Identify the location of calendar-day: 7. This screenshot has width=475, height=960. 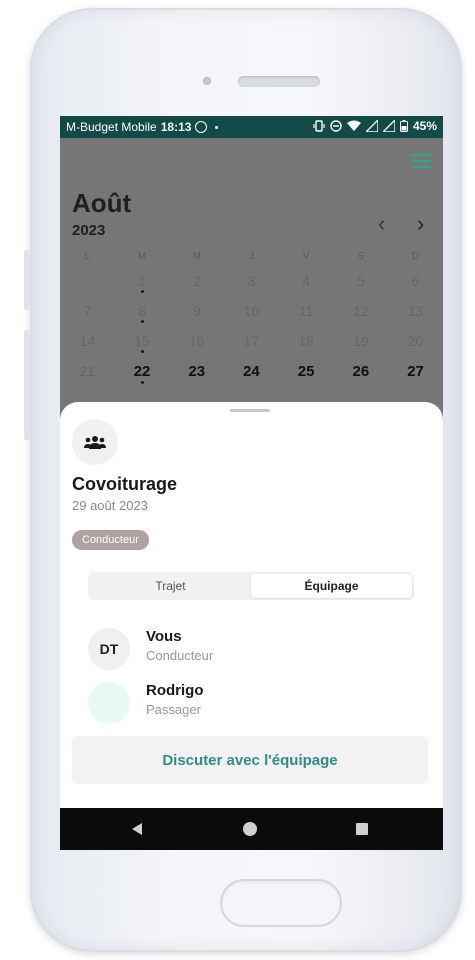
(87, 311).